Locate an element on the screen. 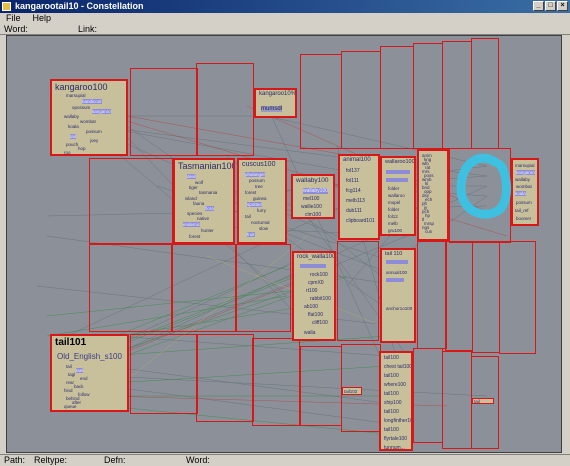 The height and width of the screenshot is (466, 570). node-word: cus is located at coordinates (428, 231).